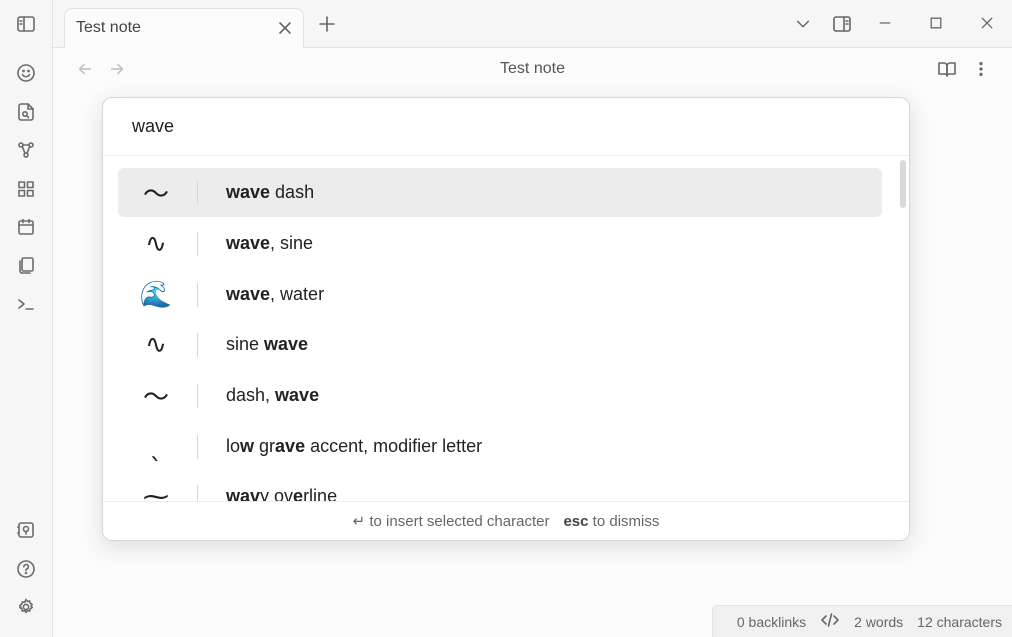  I want to click on suggestion-label: wave, sine, so click(269, 243).